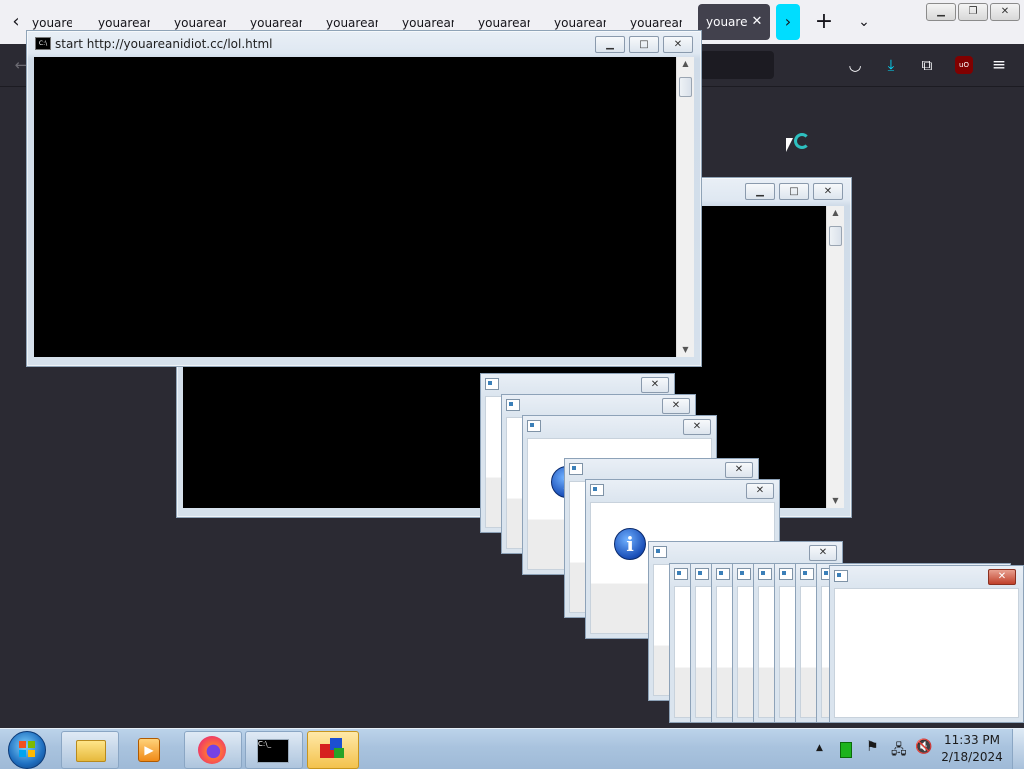 This screenshot has width=1024, height=769. What do you see at coordinates (864, 22) in the screenshot?
I see `list-all-tabs-icon: ⌄` at bounding box center [864, 22].